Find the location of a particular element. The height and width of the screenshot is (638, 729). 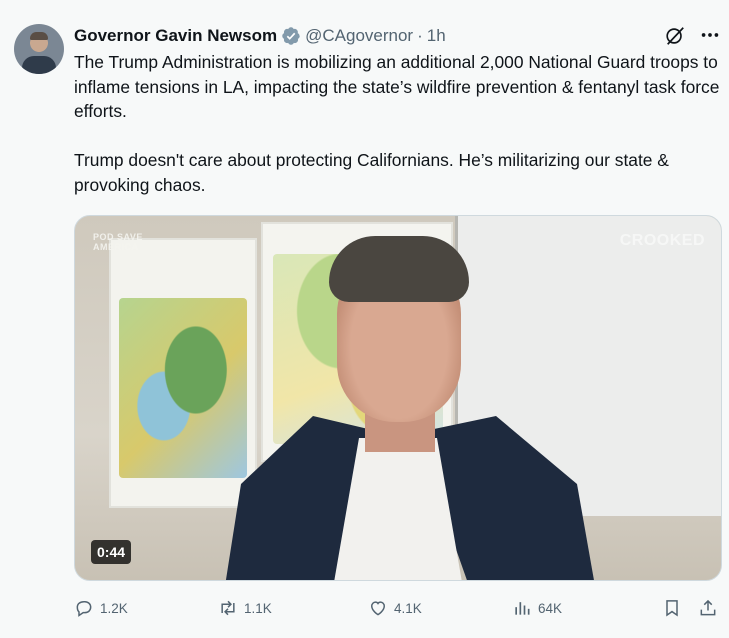

like-button: 4.1K is located at coordinates (395, 608).